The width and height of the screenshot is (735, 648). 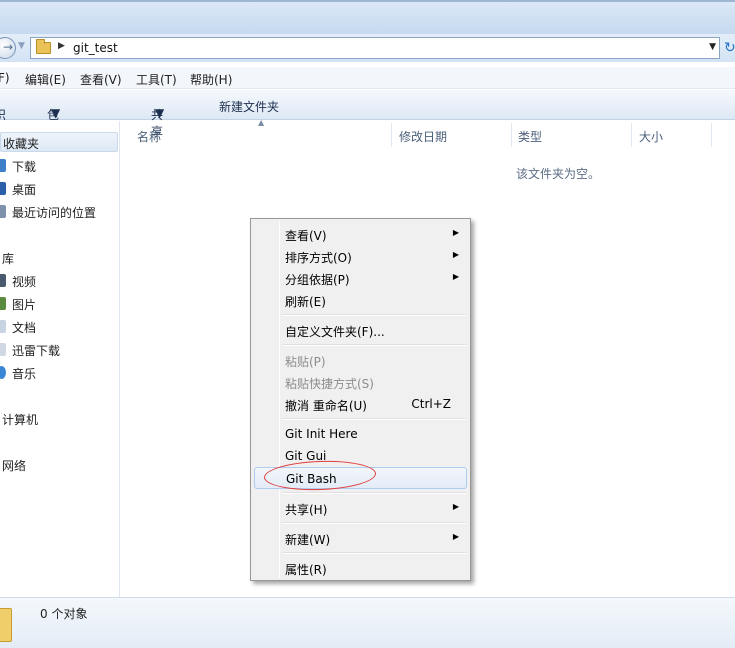 I want to click on address-row: → ▼ ▶ git_test ▼ ↻, so click(x=367, y=48).